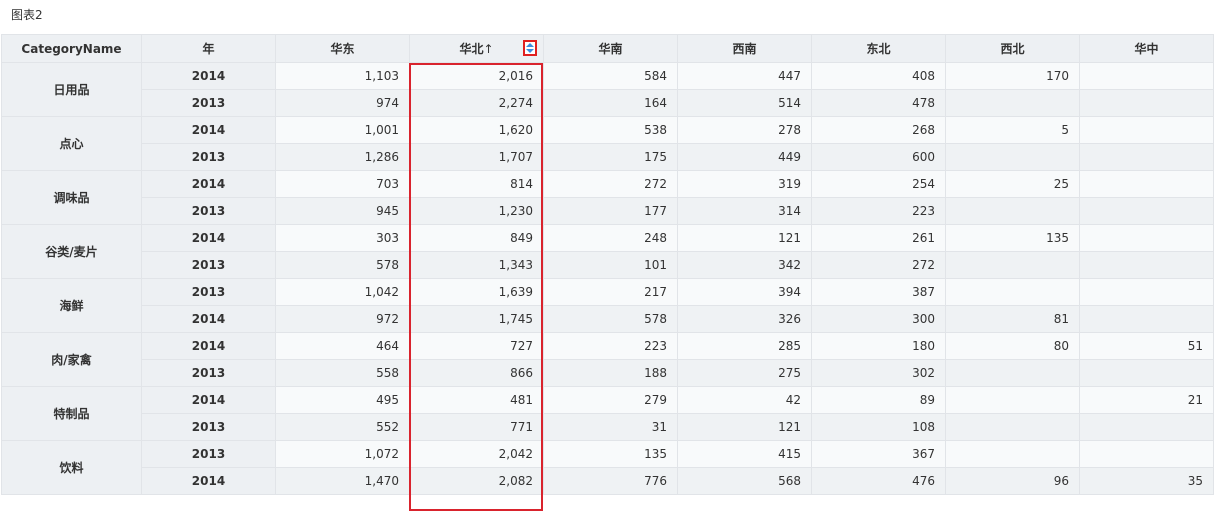  Describe the element at coordinates (878, 454) in the screenshot. I see `value-cell: 367` at that location.